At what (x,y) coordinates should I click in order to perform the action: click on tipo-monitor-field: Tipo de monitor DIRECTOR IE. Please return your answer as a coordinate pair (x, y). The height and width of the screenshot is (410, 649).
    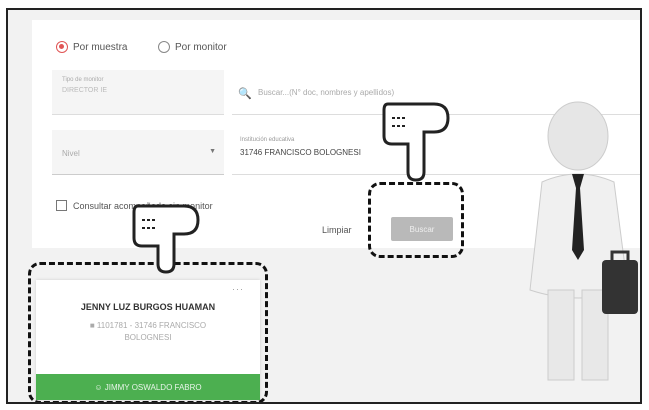
    Looking at the image, I should click on (138, 92).